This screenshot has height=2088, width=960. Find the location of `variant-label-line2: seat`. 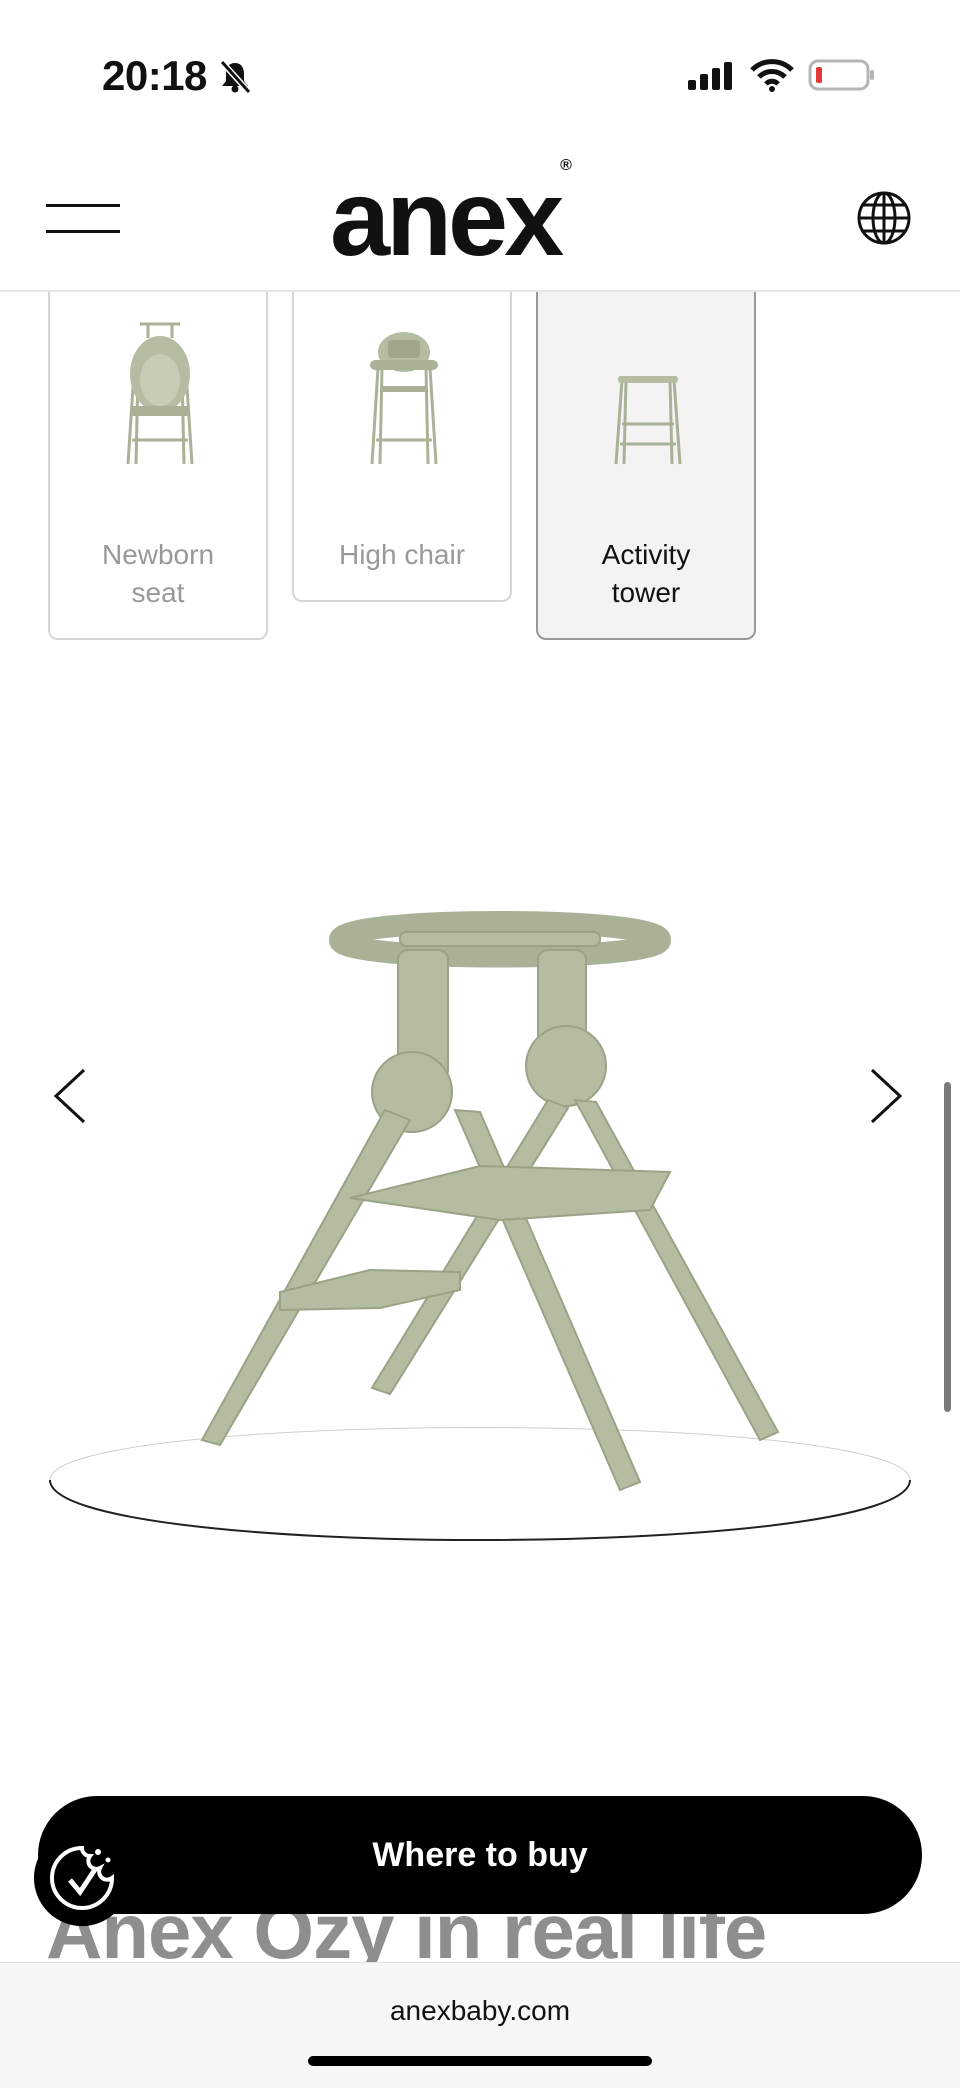

variant-label-line2: seat is located at coordinates (158, 592).